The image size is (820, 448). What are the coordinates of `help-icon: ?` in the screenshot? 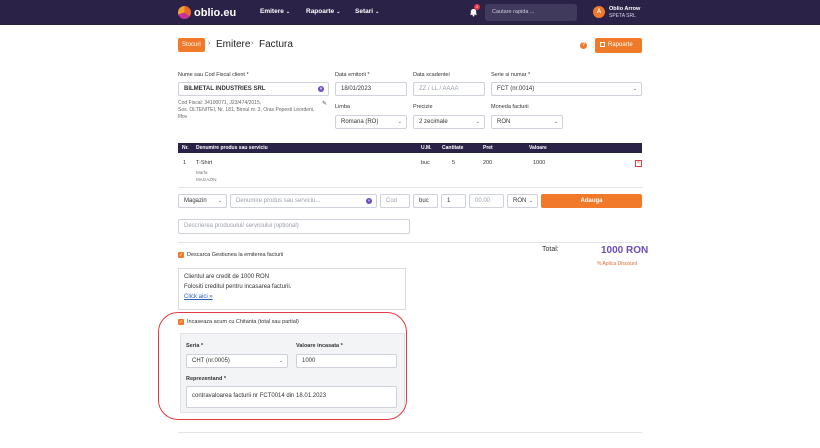 It's located at (583, 45).